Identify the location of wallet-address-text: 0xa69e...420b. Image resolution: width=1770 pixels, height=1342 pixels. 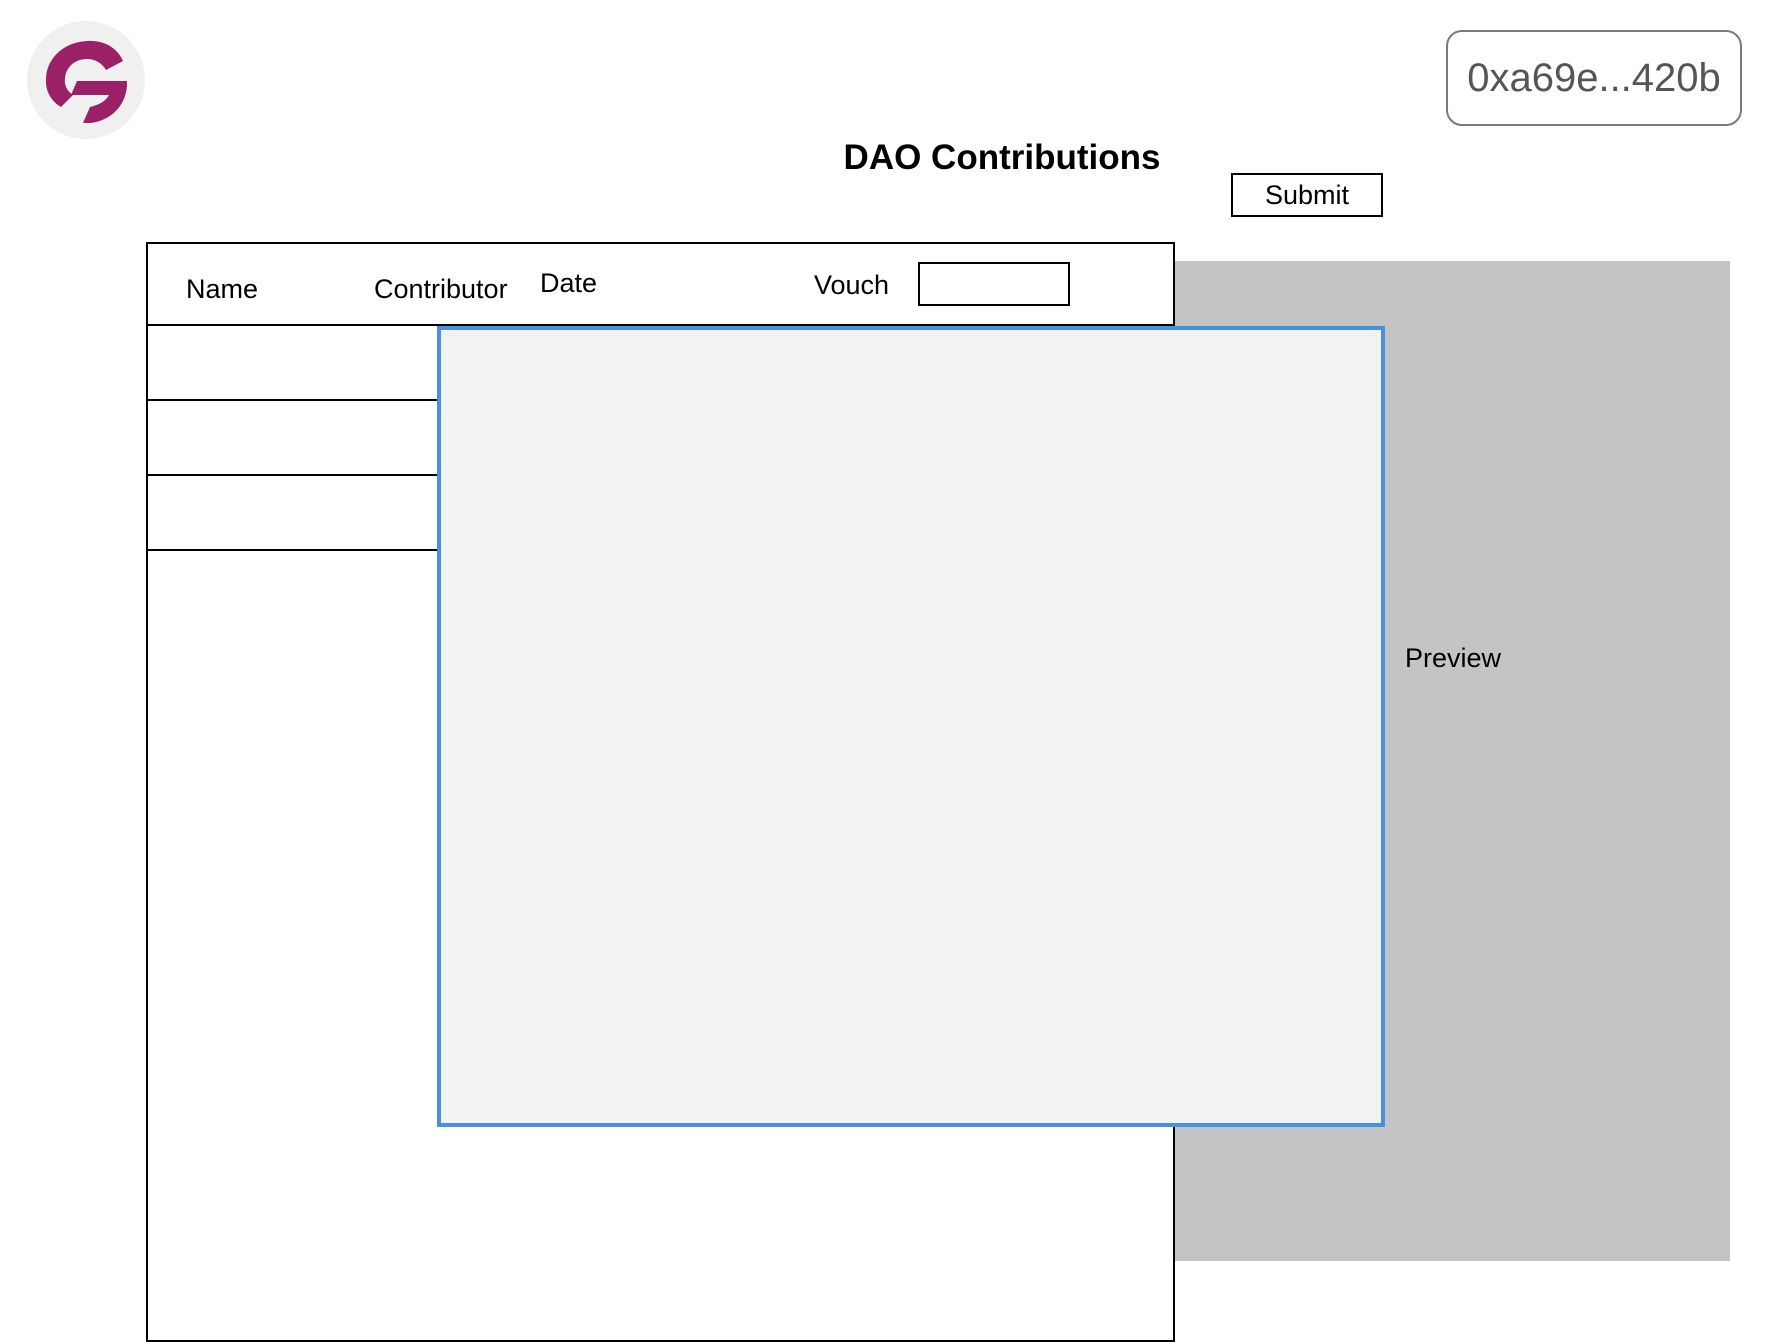
(1594, 77).